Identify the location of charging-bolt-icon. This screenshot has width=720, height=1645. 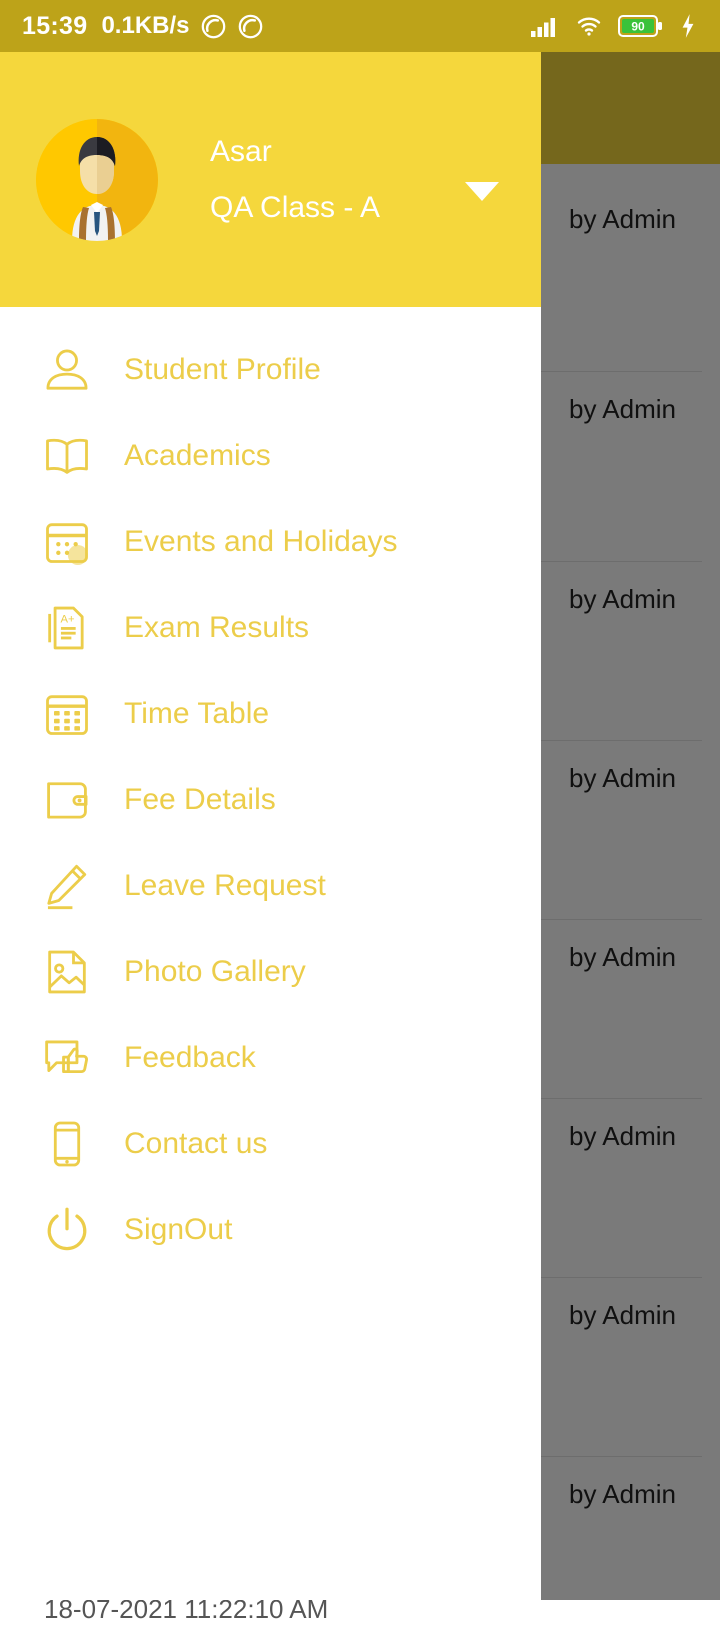
(688, 26).